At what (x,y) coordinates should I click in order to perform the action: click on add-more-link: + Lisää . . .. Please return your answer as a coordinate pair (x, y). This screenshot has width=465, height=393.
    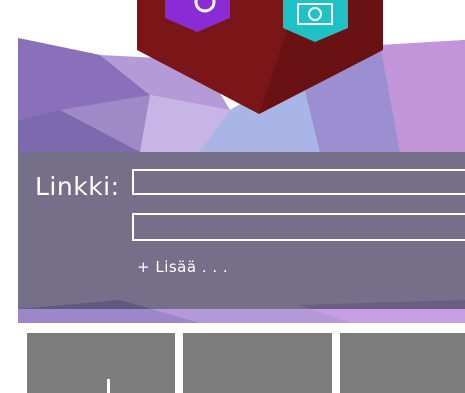
    Looking at the image, I should click on (182, 267).